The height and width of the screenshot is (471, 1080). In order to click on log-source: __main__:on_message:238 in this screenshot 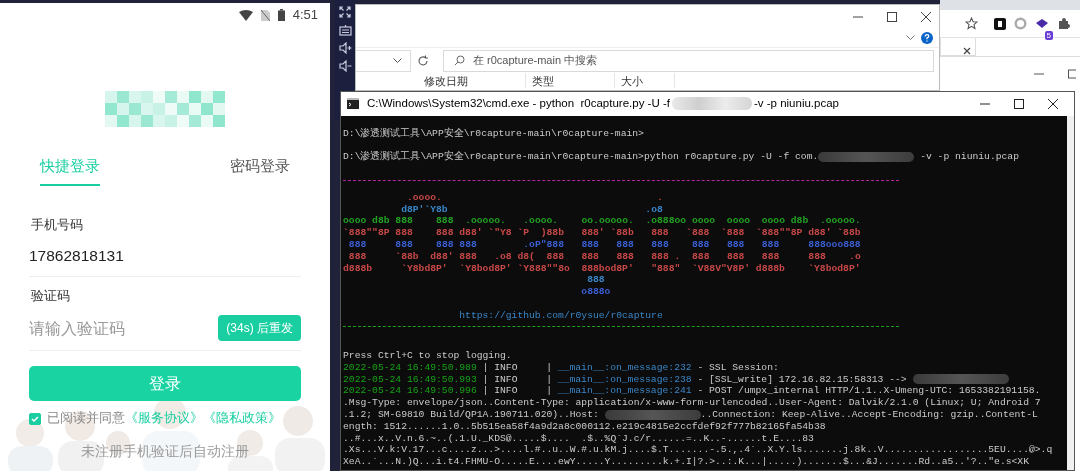, I will do `click(624, 379)`.